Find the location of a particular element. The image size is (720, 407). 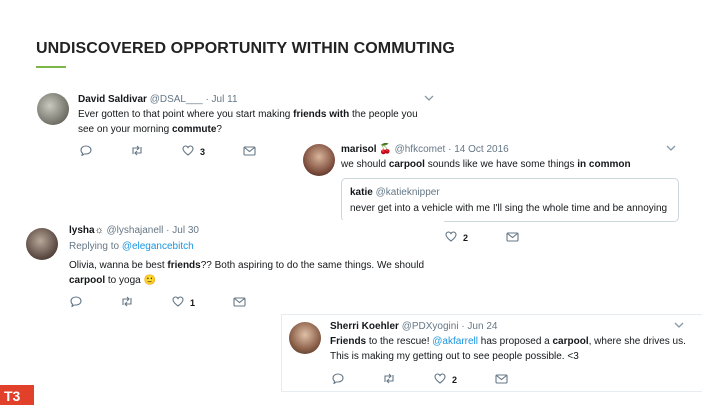

author-name: marisol 🍒 is located at coordinates (366, 149).